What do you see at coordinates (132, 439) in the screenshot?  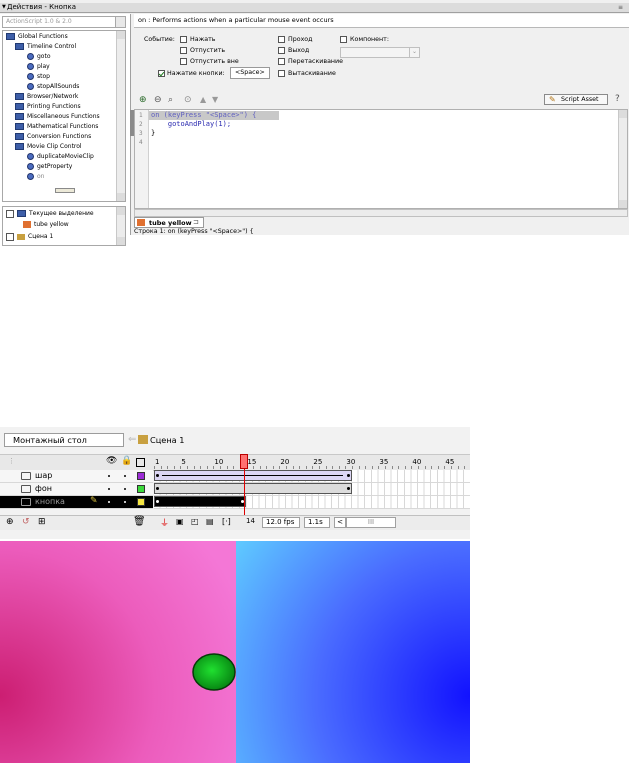 I see `back-arrow-icon: ⇐` at bounding box center [132, 439].